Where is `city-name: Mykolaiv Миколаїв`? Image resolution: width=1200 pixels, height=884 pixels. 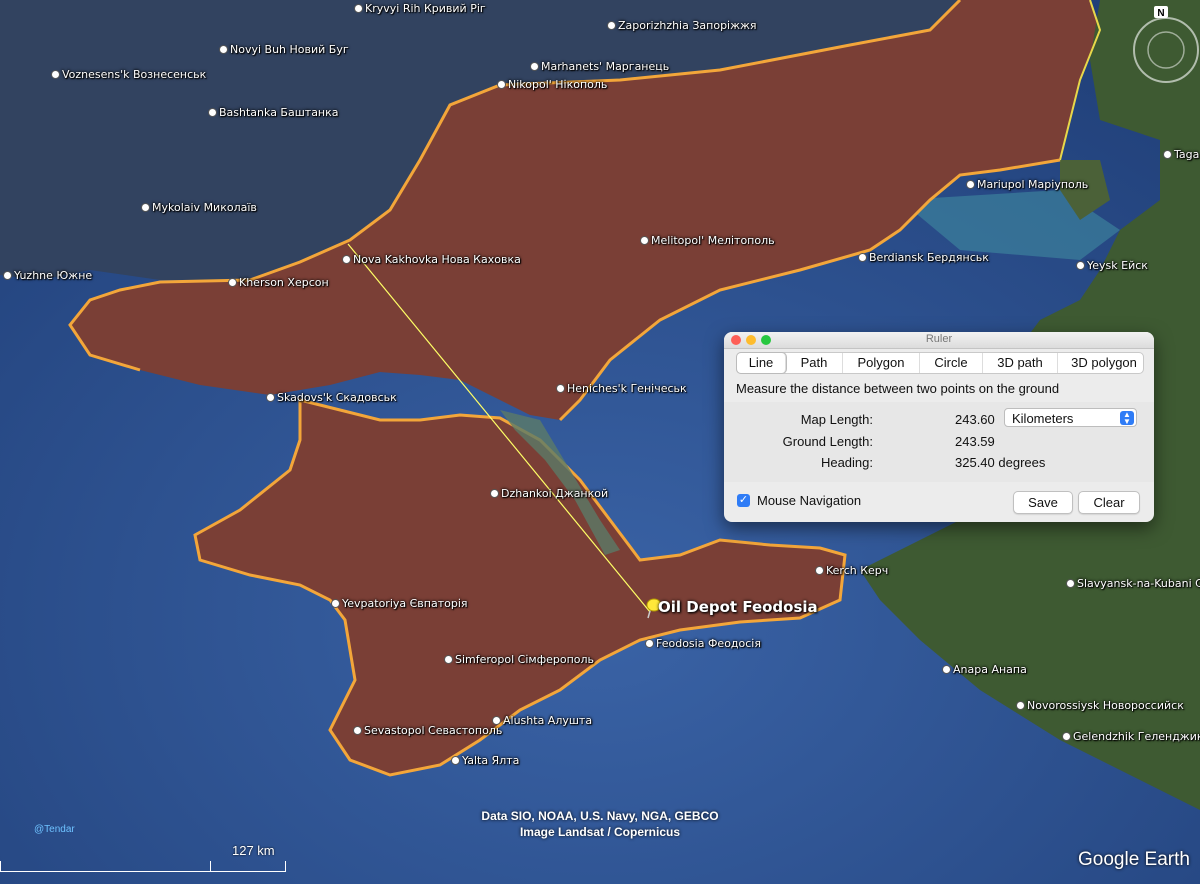 city-name: Mykolaiv Миколаїв is located at coordinates (204, 207).